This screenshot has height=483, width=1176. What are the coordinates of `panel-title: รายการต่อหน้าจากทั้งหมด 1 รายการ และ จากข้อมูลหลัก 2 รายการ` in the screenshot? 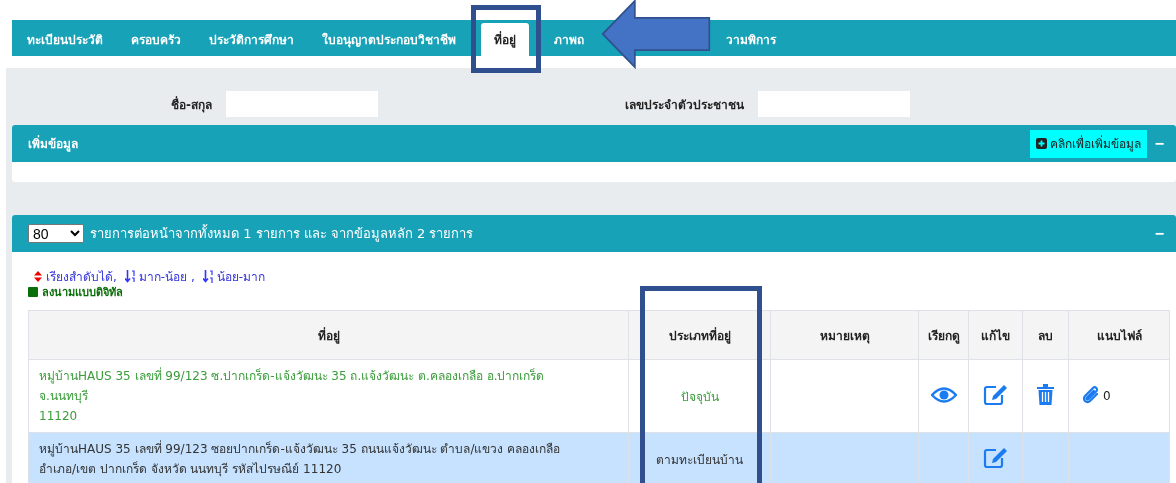 It's located at (282, 233).